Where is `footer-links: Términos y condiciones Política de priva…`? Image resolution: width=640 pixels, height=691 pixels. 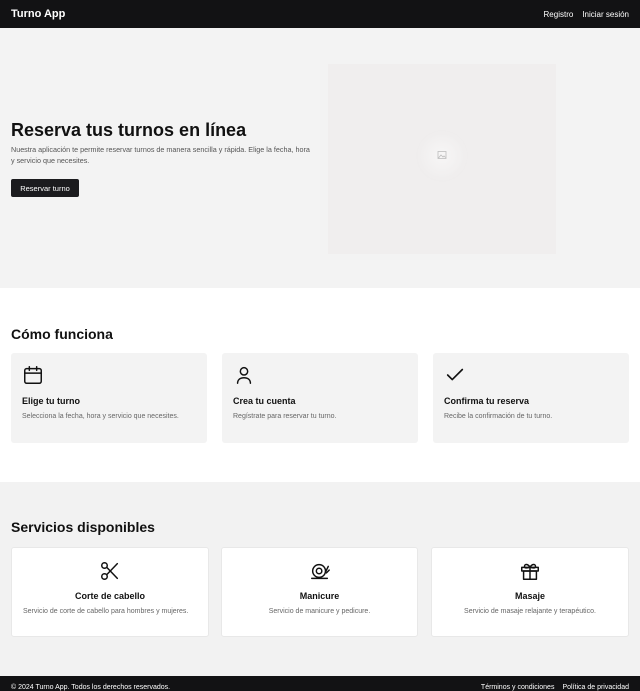 footer-links: Términos y condiciones Política de priva… is located at coordinates (555, 687).